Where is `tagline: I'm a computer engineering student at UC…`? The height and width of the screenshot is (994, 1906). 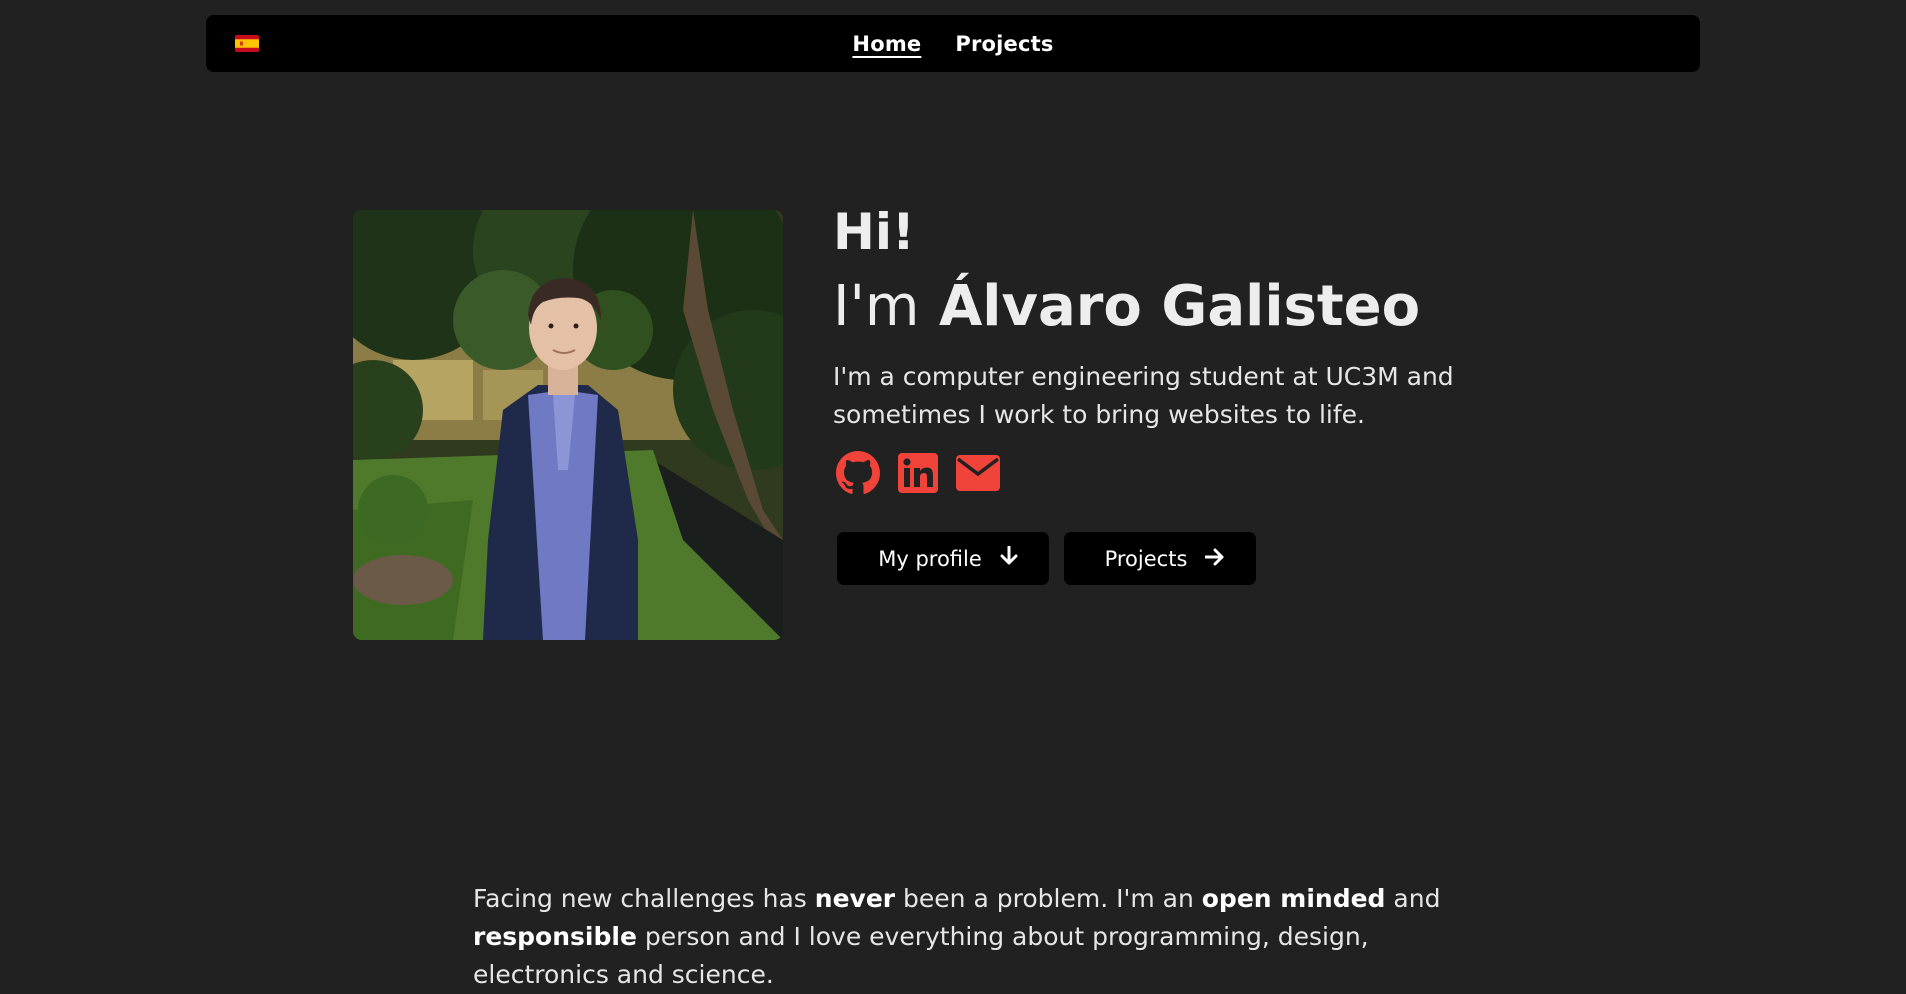
tagline: I'm a computer engineering student at UC… is located at coordinates (1143, 395).